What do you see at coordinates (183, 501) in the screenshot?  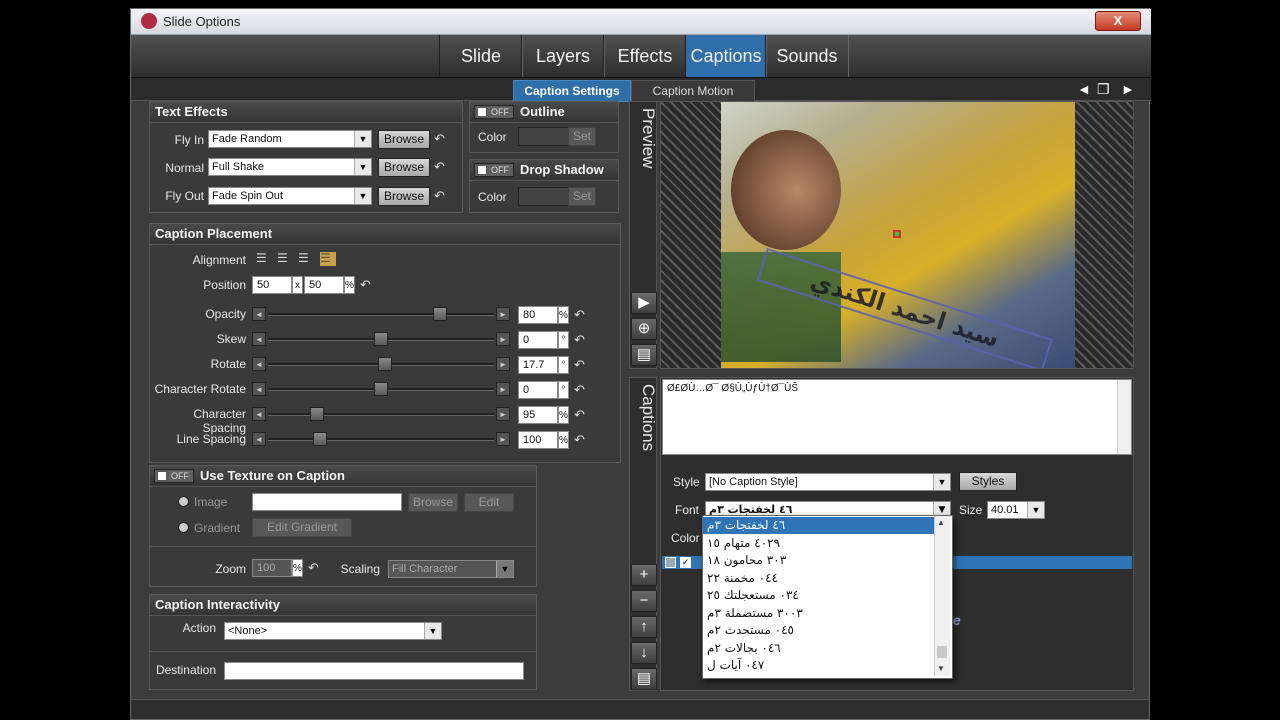 I see `image-radio` at bounding box center [183, 501].